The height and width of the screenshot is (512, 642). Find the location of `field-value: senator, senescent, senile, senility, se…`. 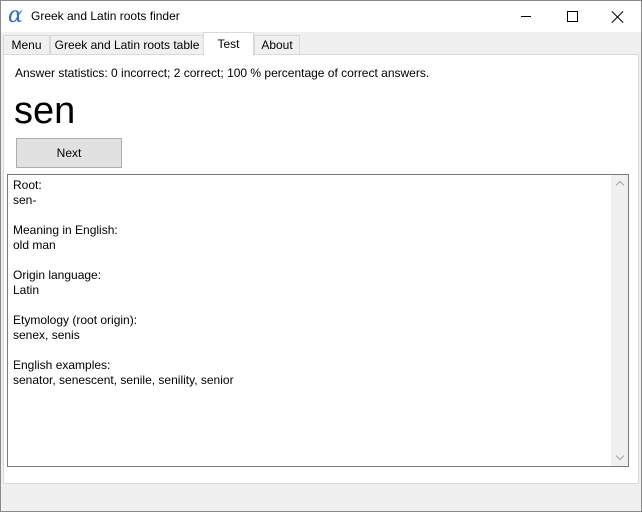

field-value: senator, senescent, senile, senility, se… is located at coordinates (123, 380).